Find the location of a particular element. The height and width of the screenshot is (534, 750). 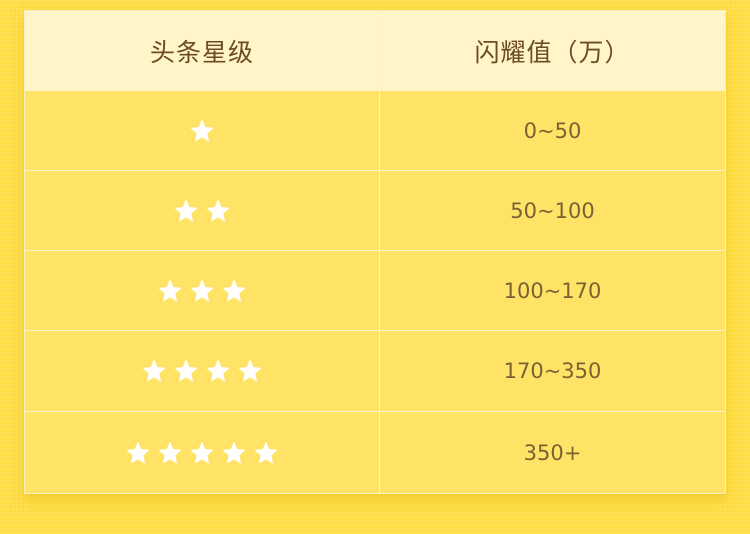

header-flash-value: 闪耀值（万） is located at coordinates (552, 51).